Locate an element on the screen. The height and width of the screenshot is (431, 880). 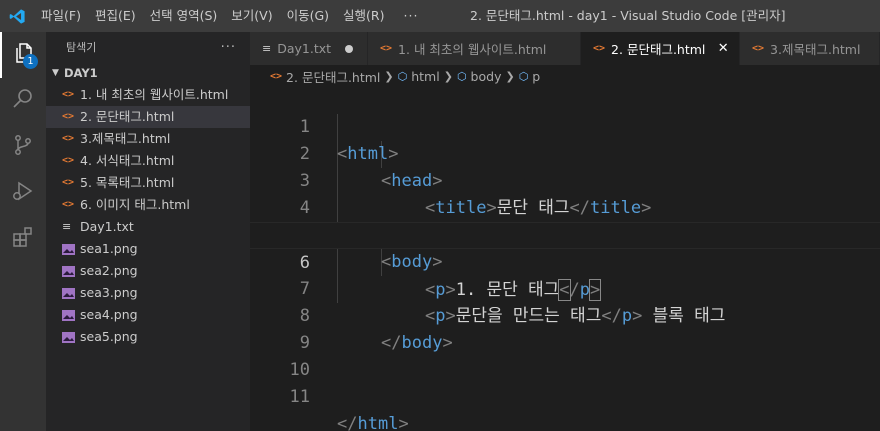
file-item: <> 1. 내 최초의 웹사이트.html is located at coordinates (148, 95).